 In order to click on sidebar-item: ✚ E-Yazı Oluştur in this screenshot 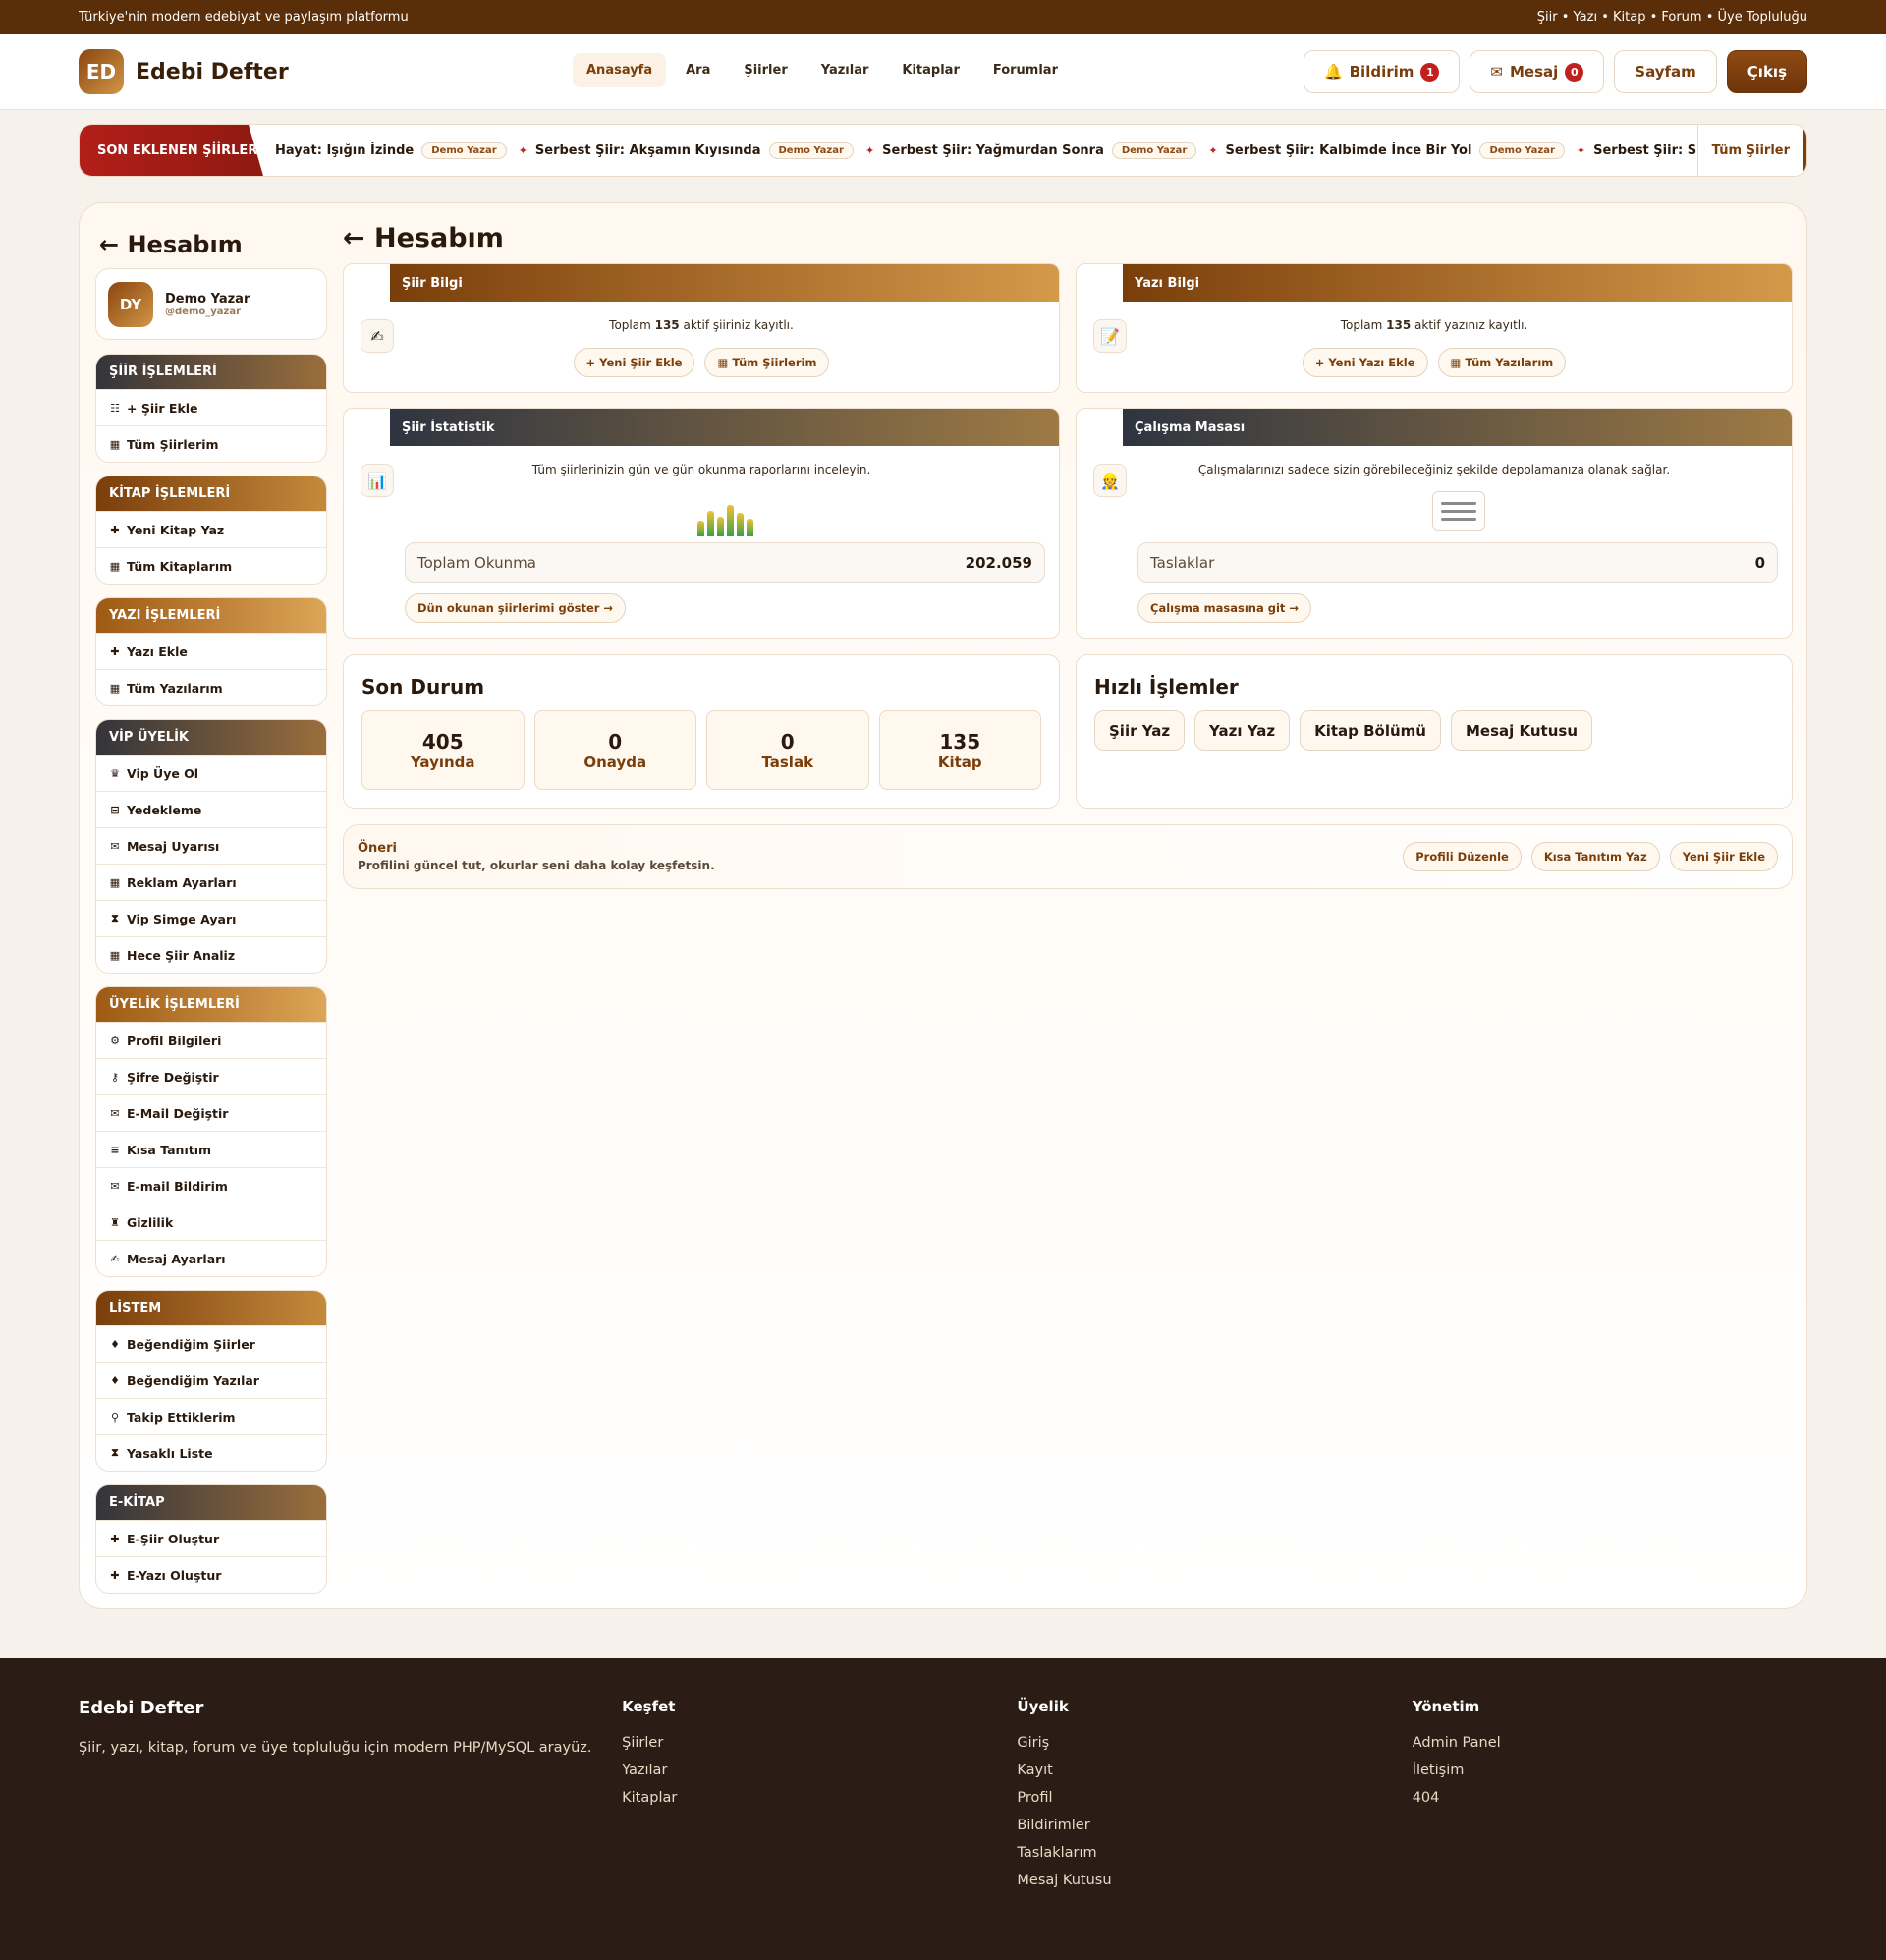, I will do `click(211, 1574)`.